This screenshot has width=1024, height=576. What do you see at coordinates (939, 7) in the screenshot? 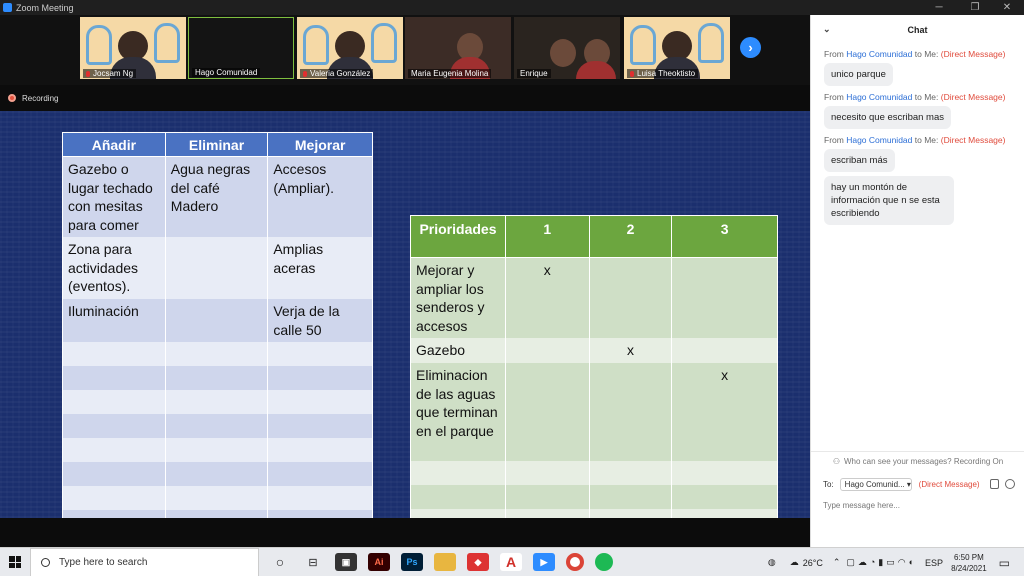
I see `minimize-button: ─` at bounding box center [939, 7].